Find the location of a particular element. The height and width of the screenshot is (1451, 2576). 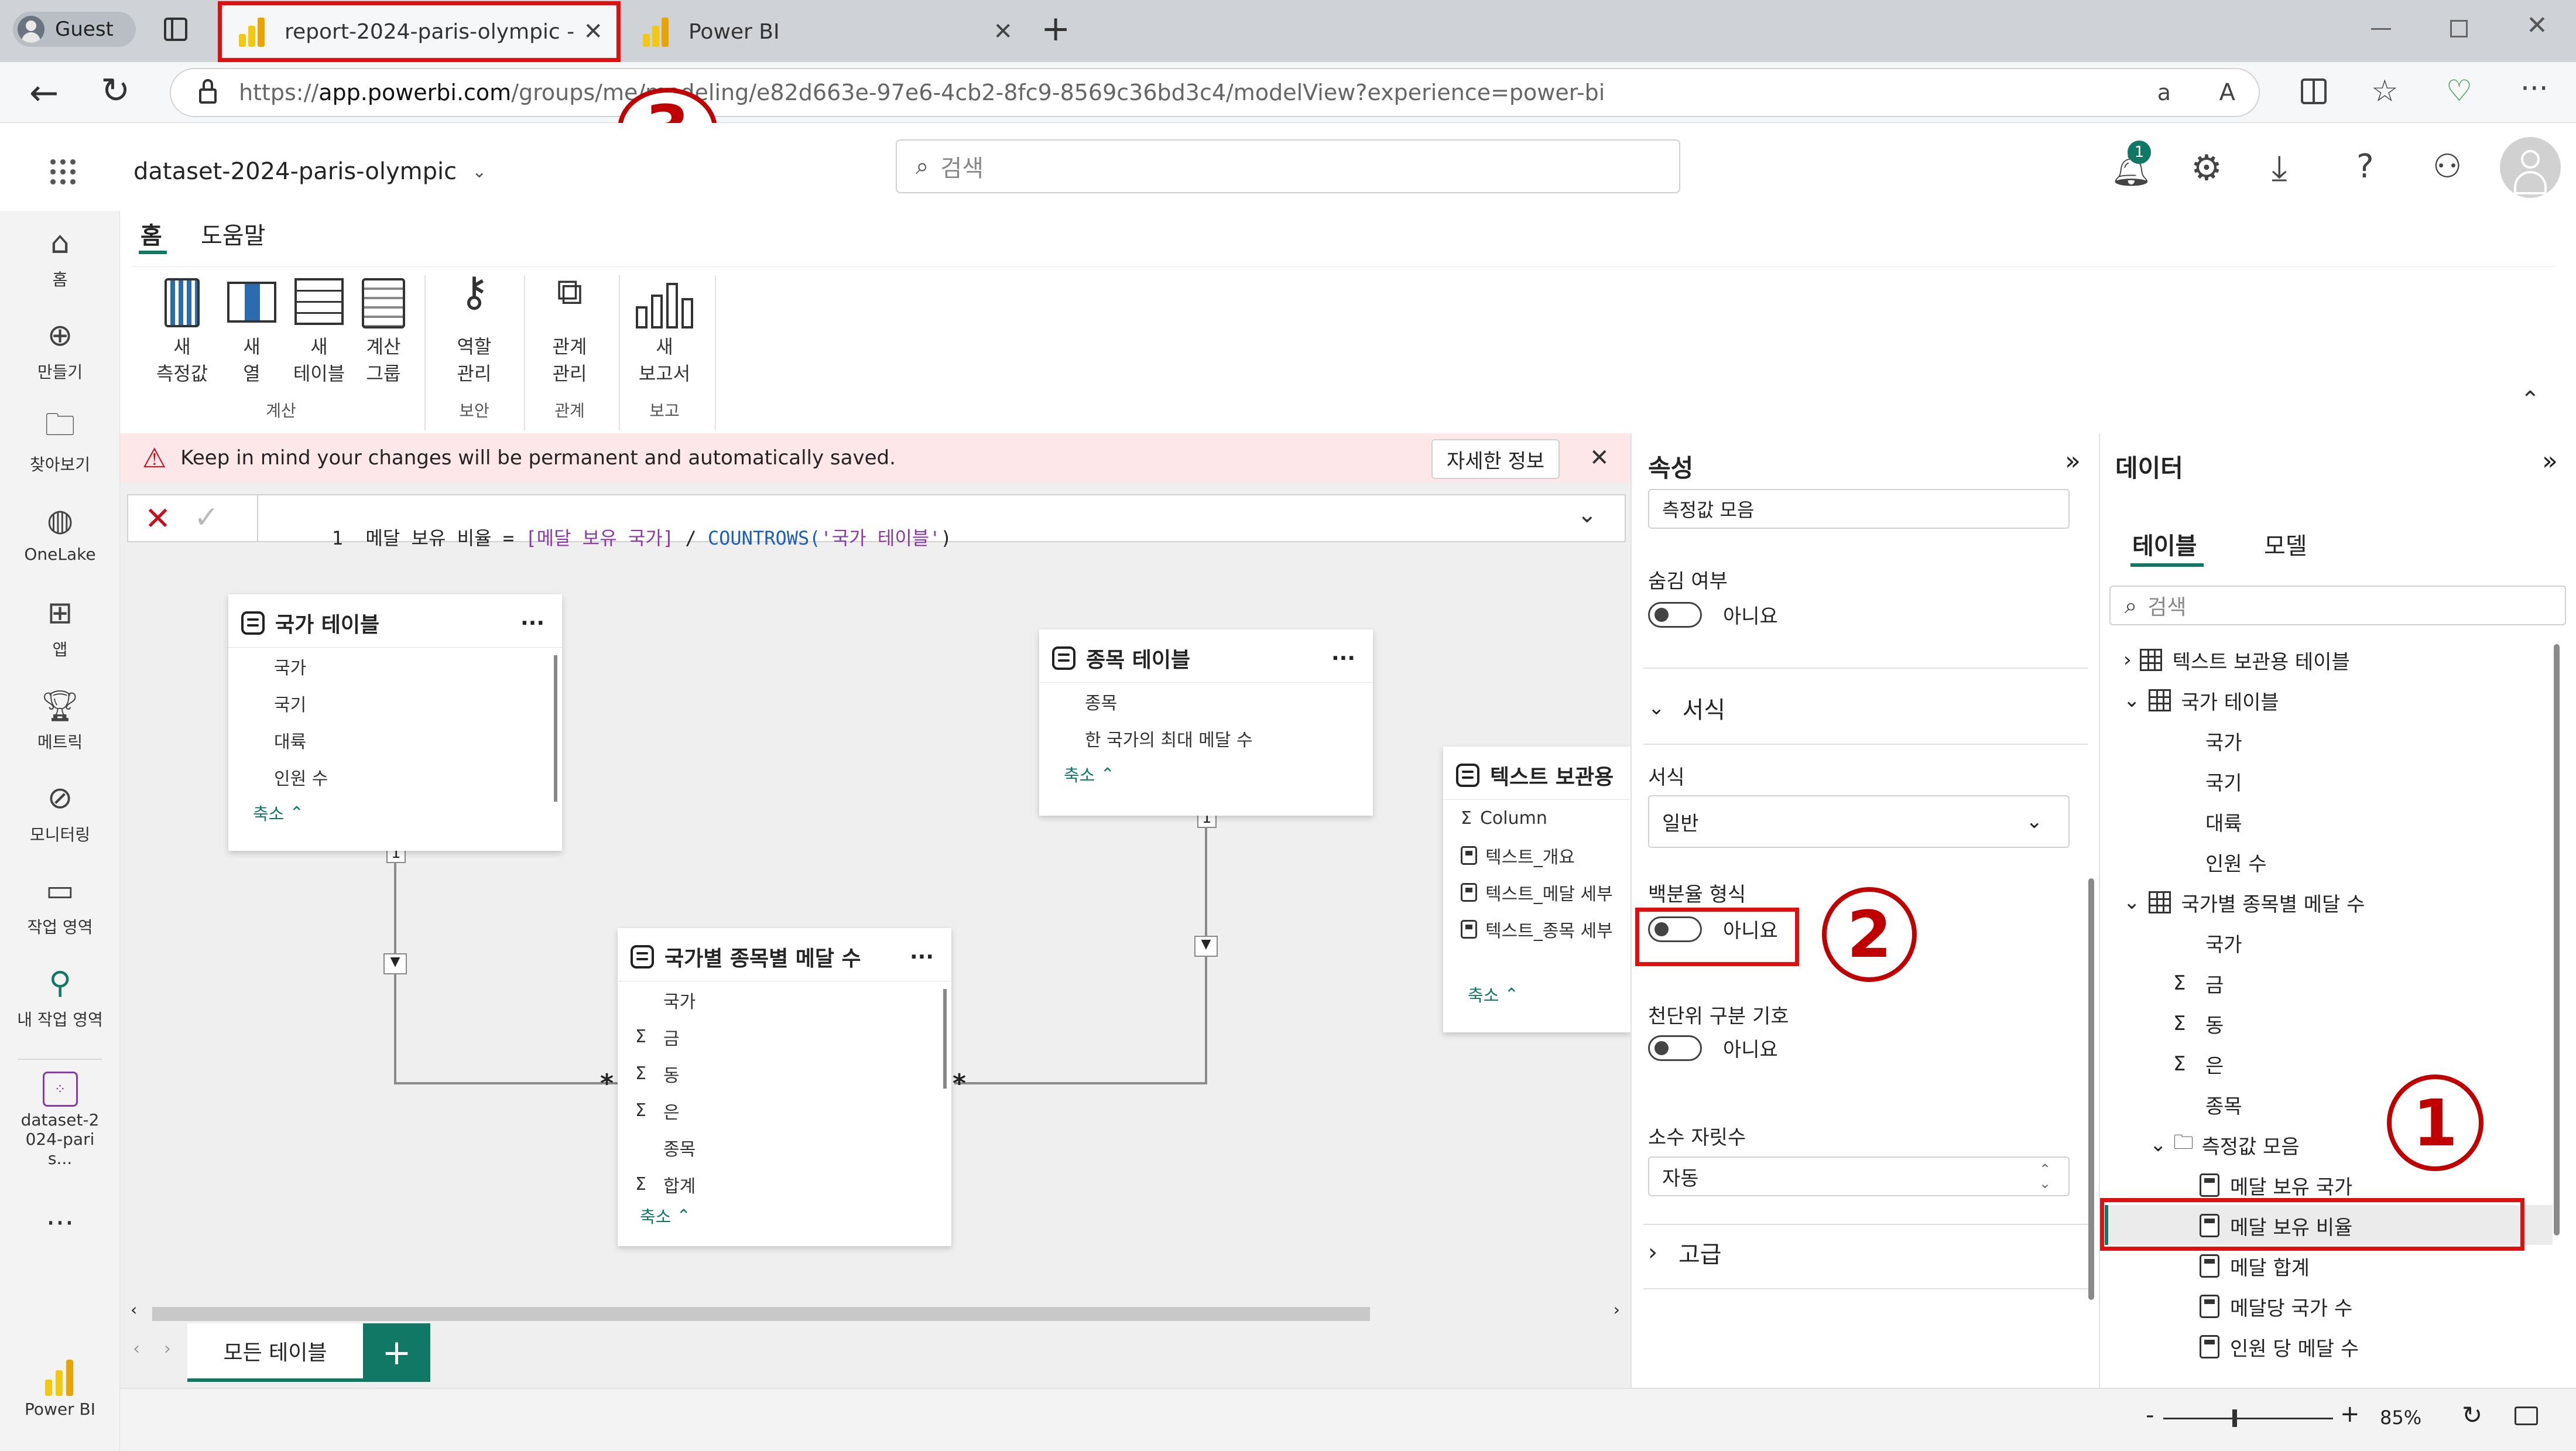

tree-field: 대륙 is located at coordinates (2223, 821).